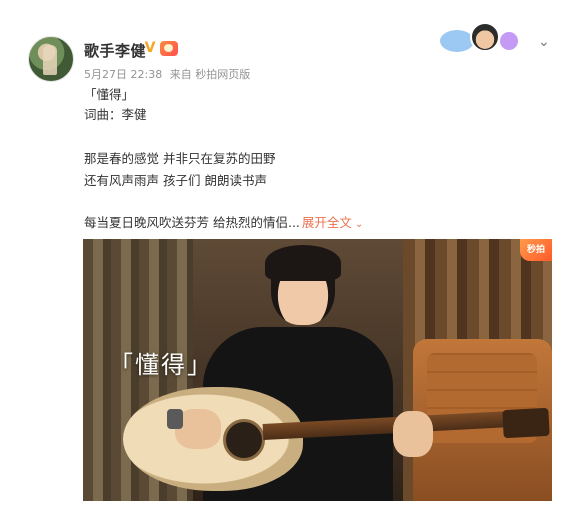  I want to click on user-avatar, so click(51, 59).